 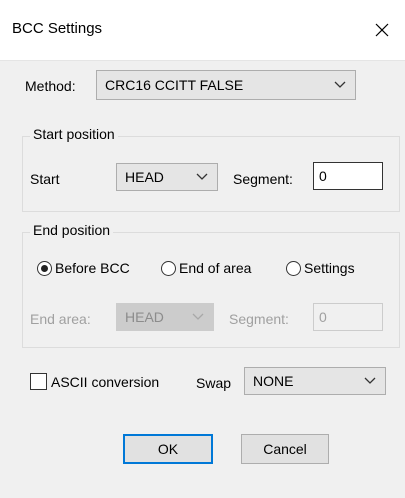 What do you see at coordinates (259, 319) in the screenshot?
I see `end-segment-label: Segment:` at bounding box center [259, 319].